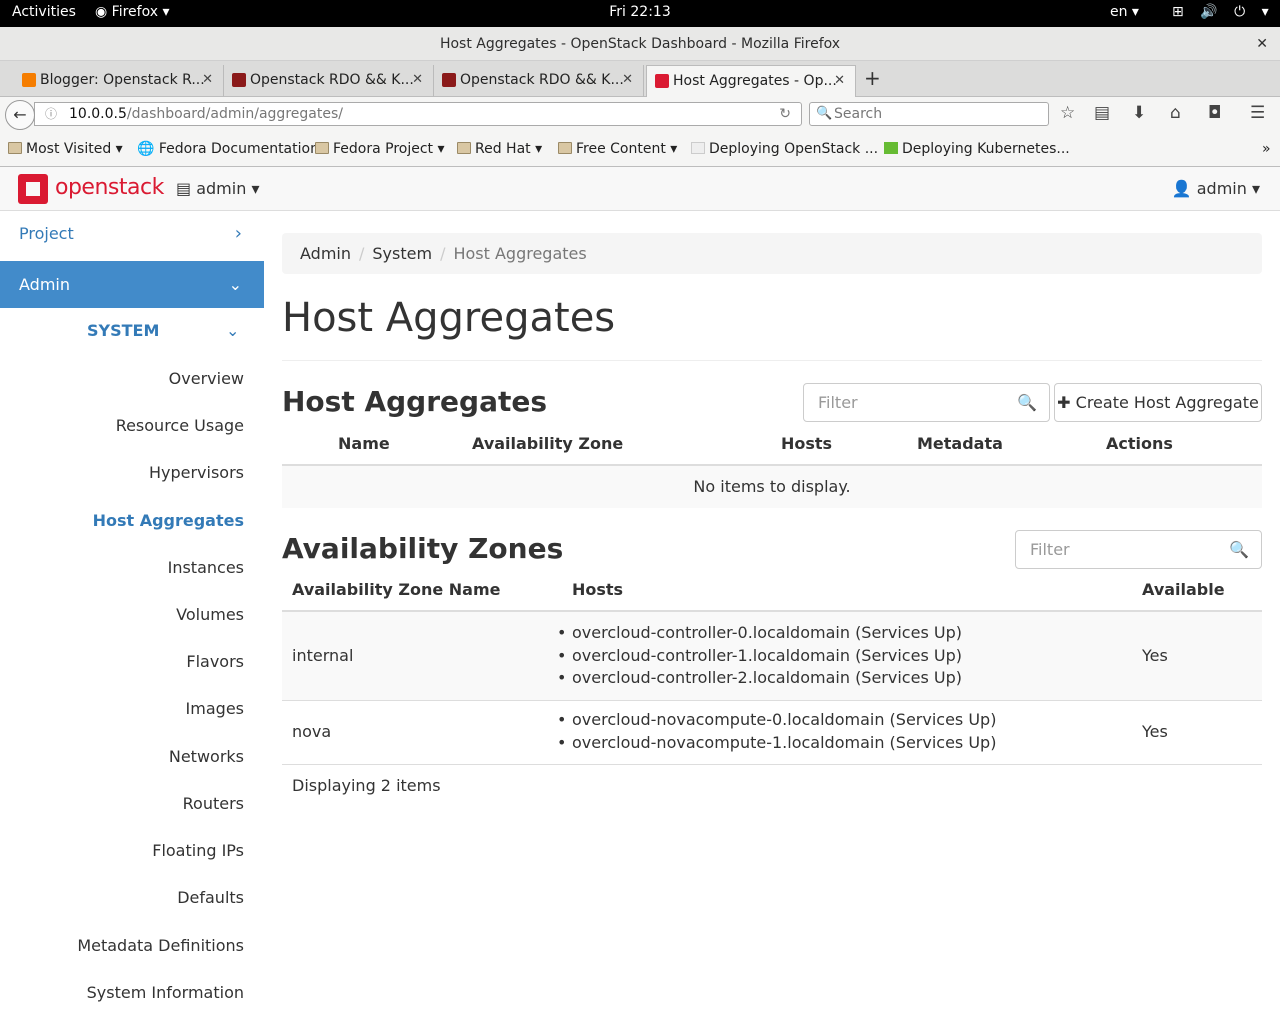 This screenshot has height=1024, width=1280. Describe the element at coordinates (926, 402) in the screenshot. I see `aggregates-filter-input: Filter 🔍` at that location.